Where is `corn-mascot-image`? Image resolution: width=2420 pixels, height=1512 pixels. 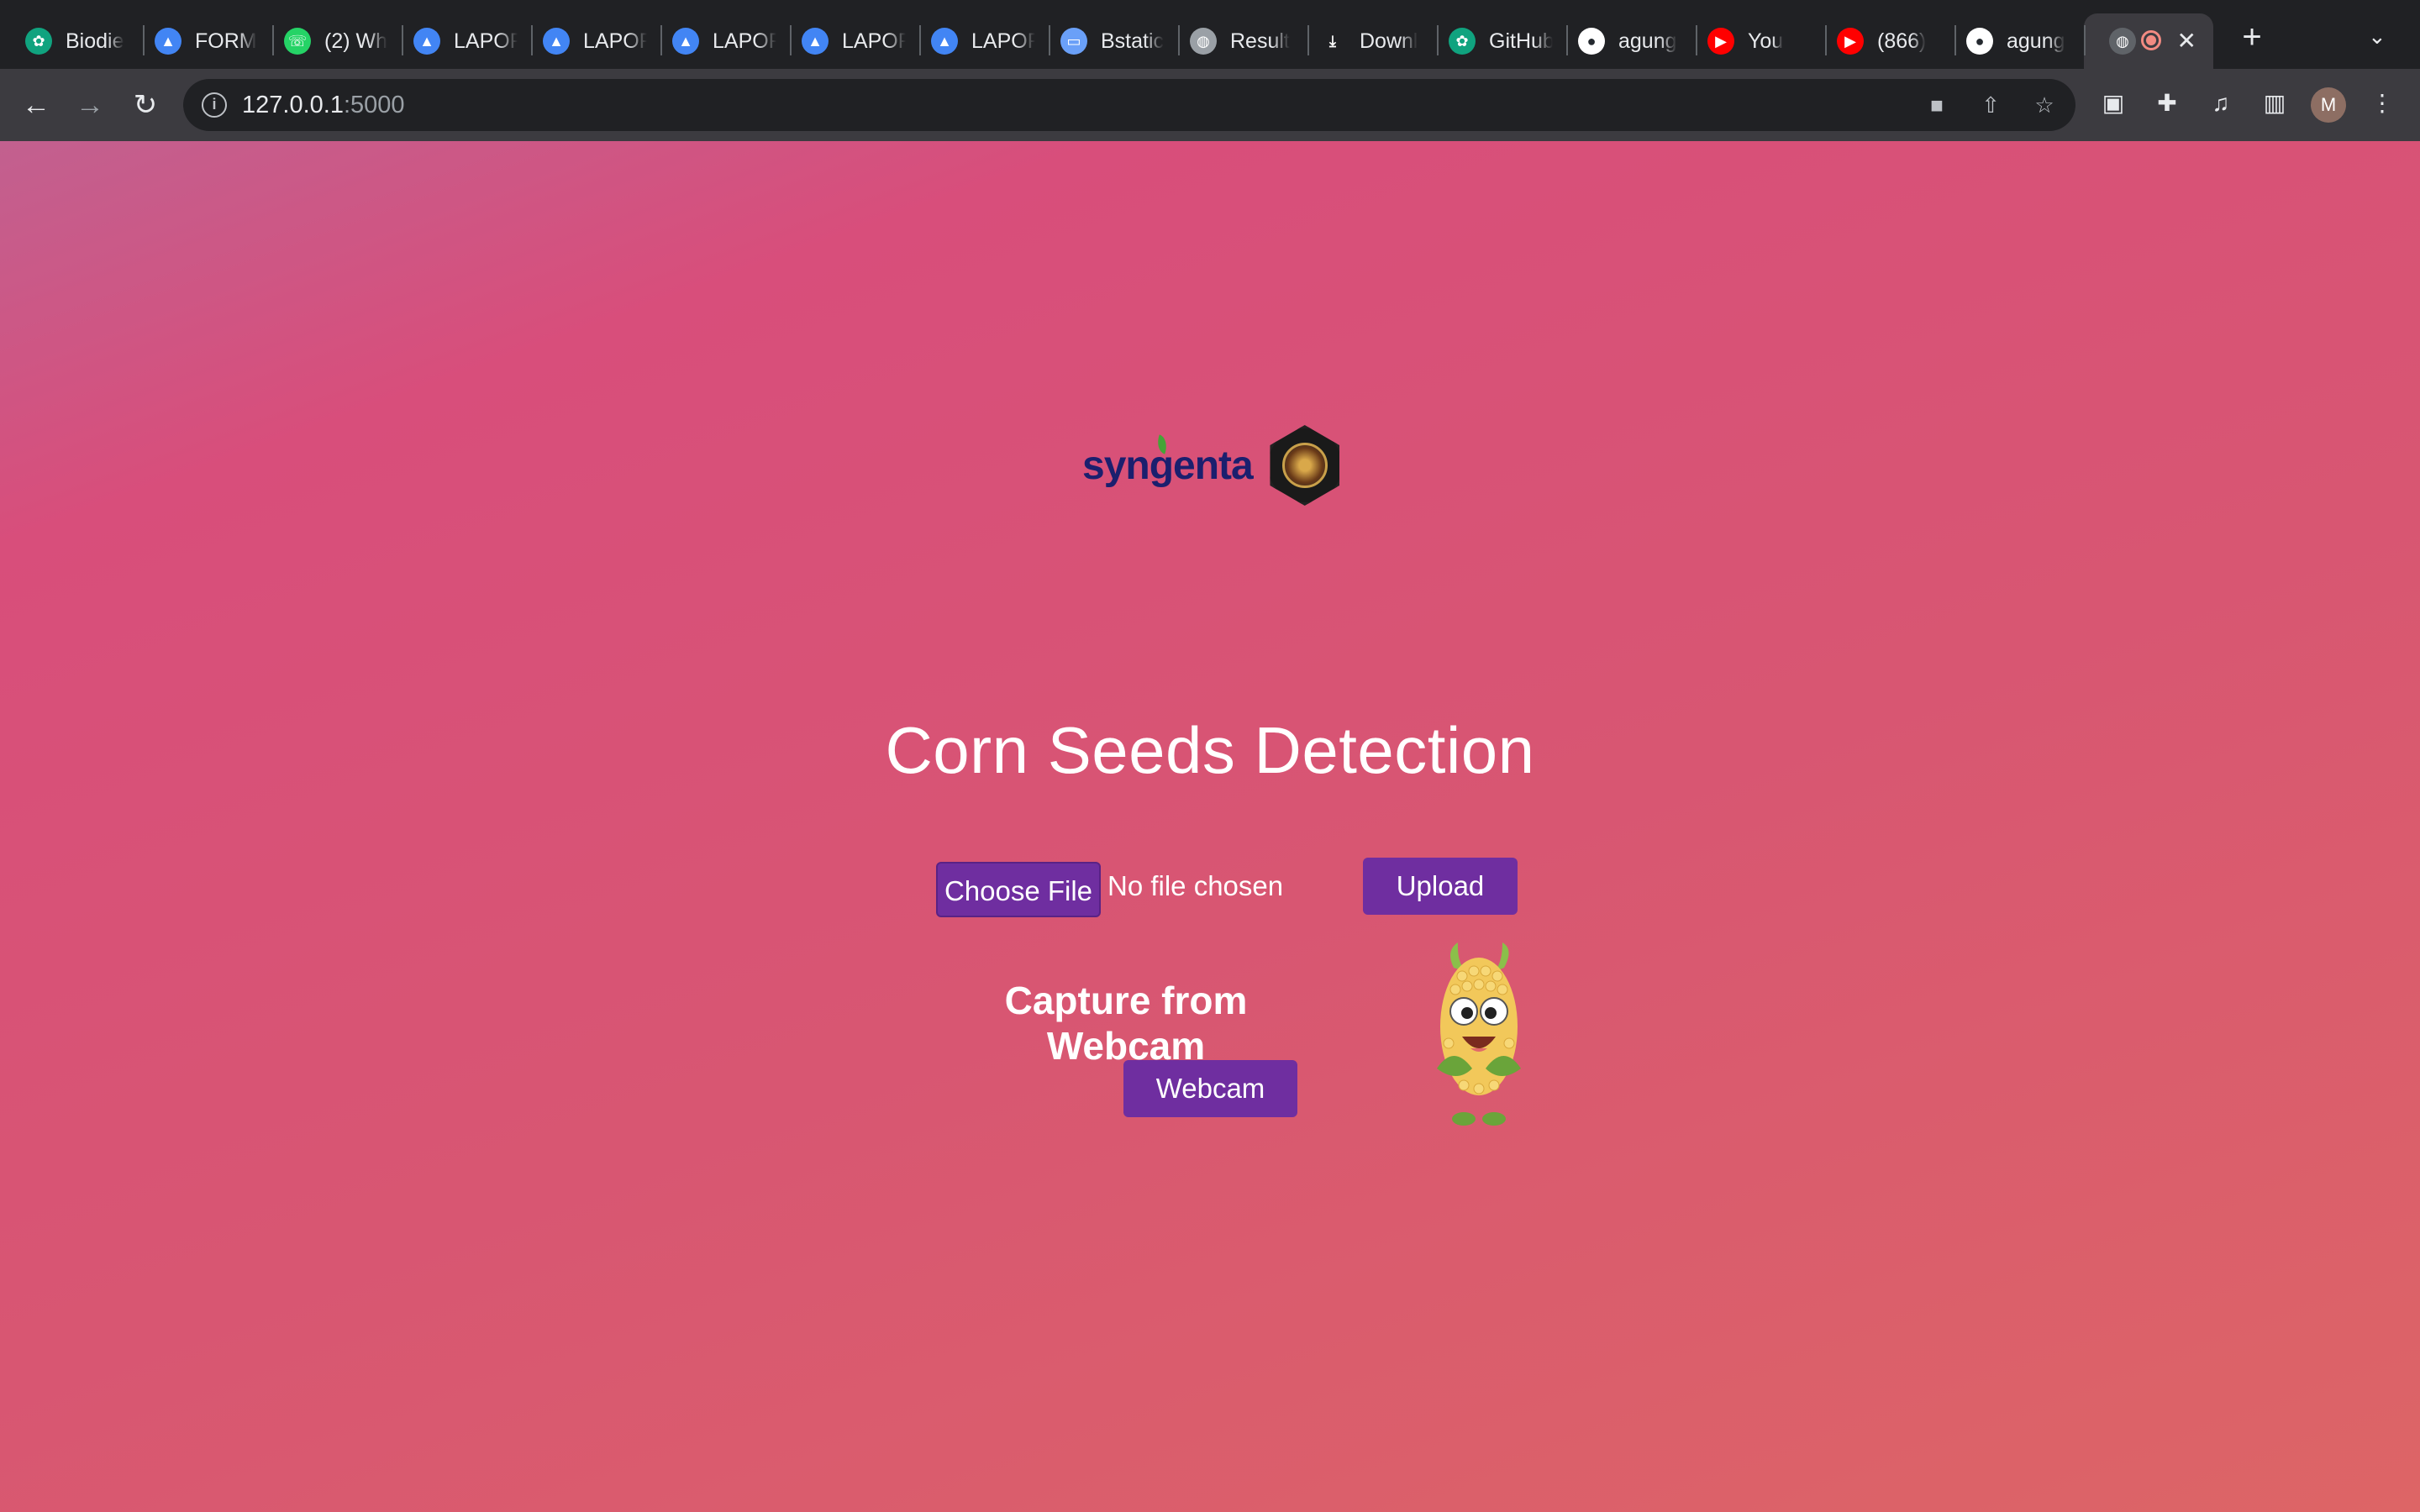
corn-mascot-image is located at coordinates (1479, 1034).